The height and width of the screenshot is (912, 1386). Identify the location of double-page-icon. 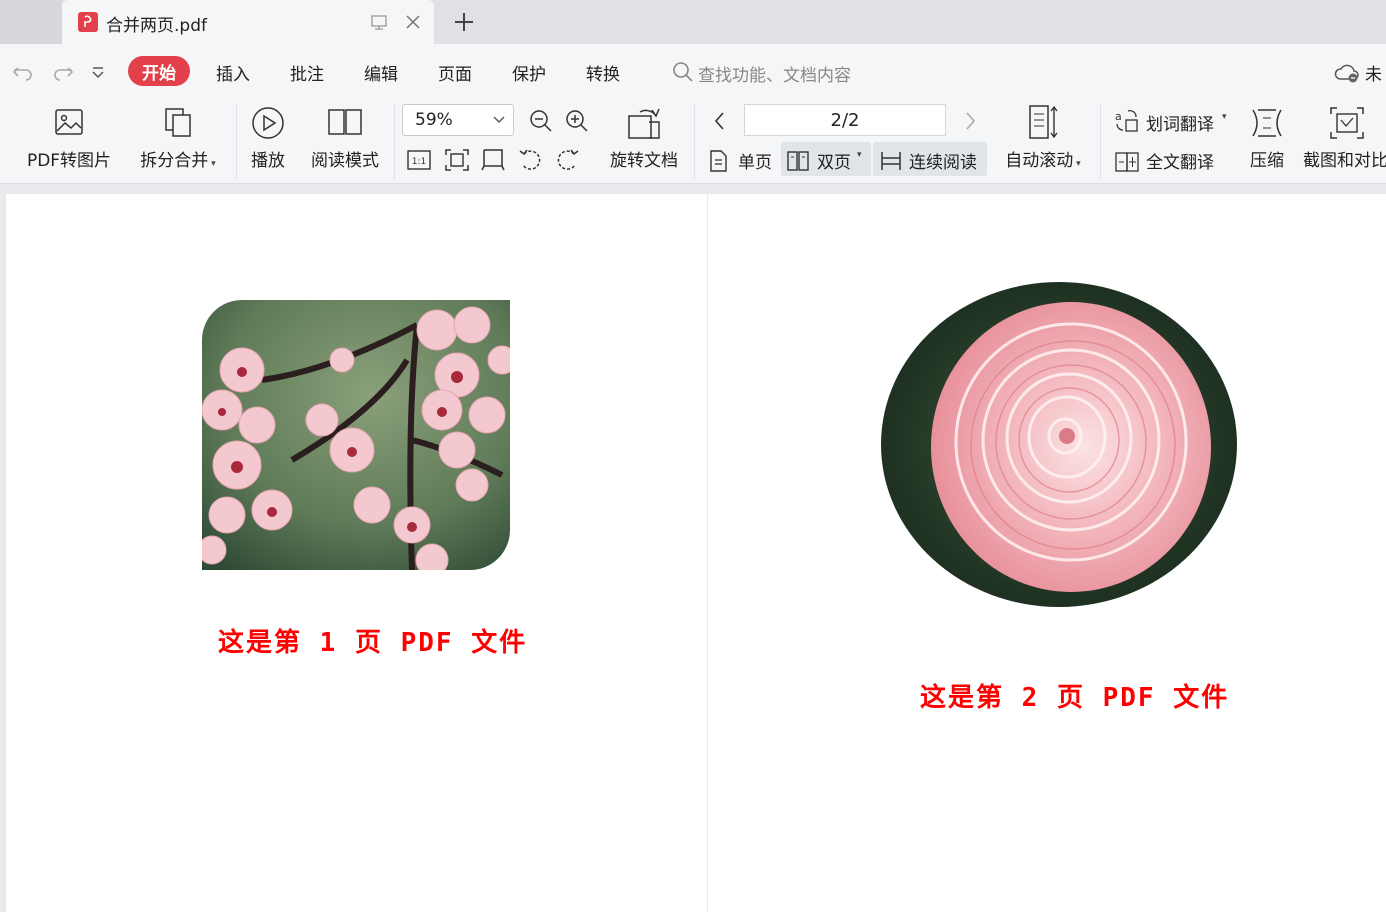
(798, 161).